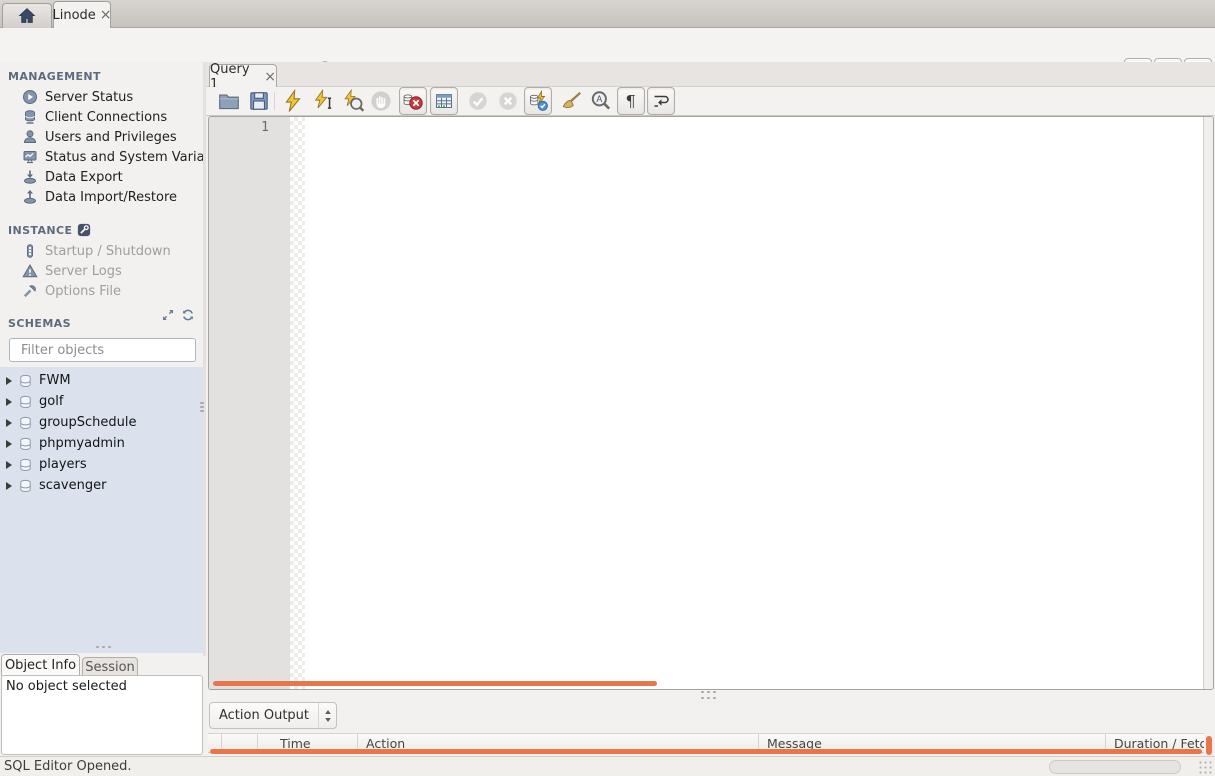 The width and height of the screenshot is (1215, 776). Describe the element at coordinates (54, 76) in the screenshot. I see `management-title: MANAGEMENT` at that location.